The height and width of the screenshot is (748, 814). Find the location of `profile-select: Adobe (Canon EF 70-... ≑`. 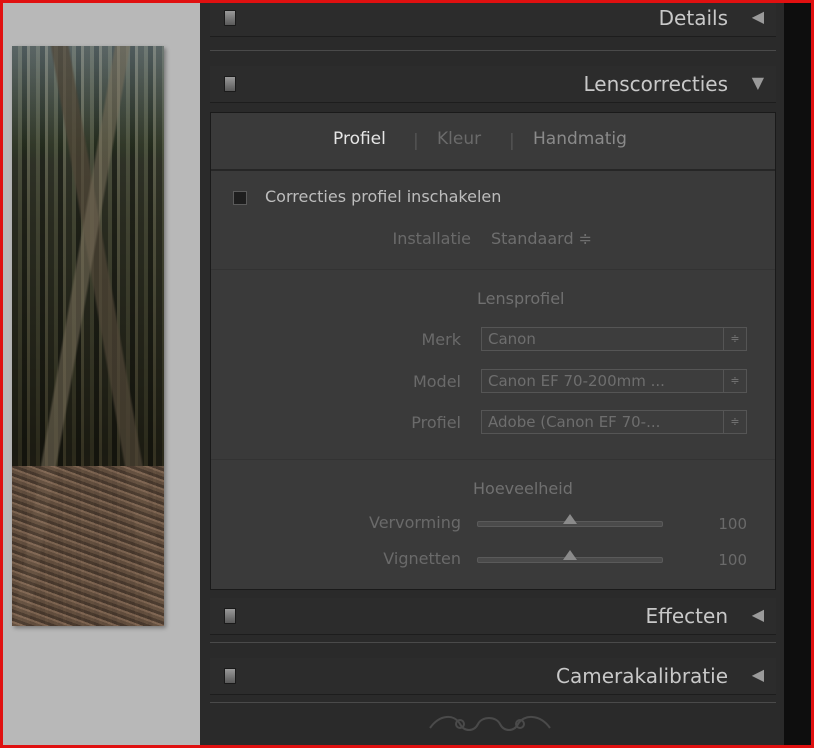

profile-select: Adobe (Canon EF 70-... ≑ is located at coordinates (614, 422).